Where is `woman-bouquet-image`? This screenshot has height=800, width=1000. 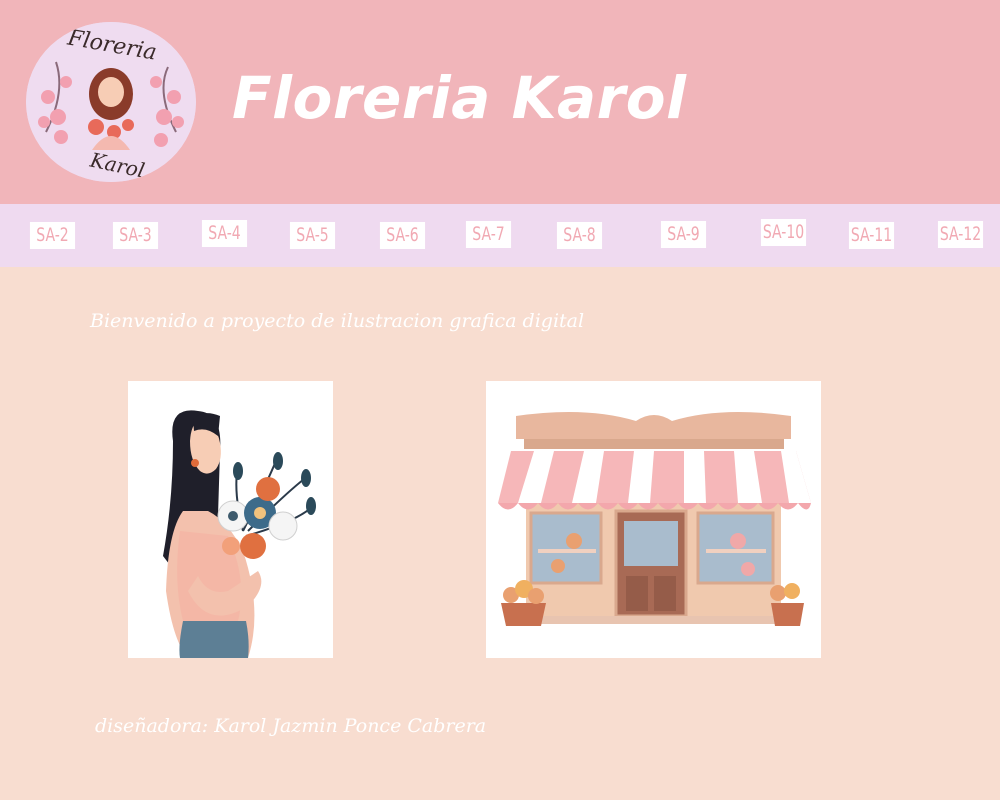
woman-bouquet-image is located at coordinates (230, 519).